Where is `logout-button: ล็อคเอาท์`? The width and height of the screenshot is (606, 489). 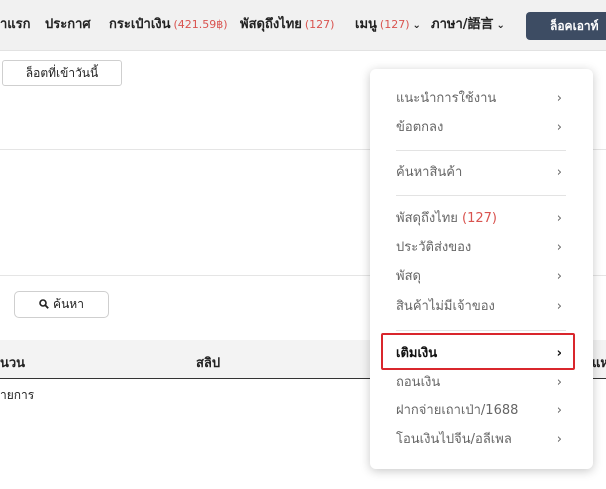
logout-button: ล็อคเอาท์ is located at coordinates (566, 26).